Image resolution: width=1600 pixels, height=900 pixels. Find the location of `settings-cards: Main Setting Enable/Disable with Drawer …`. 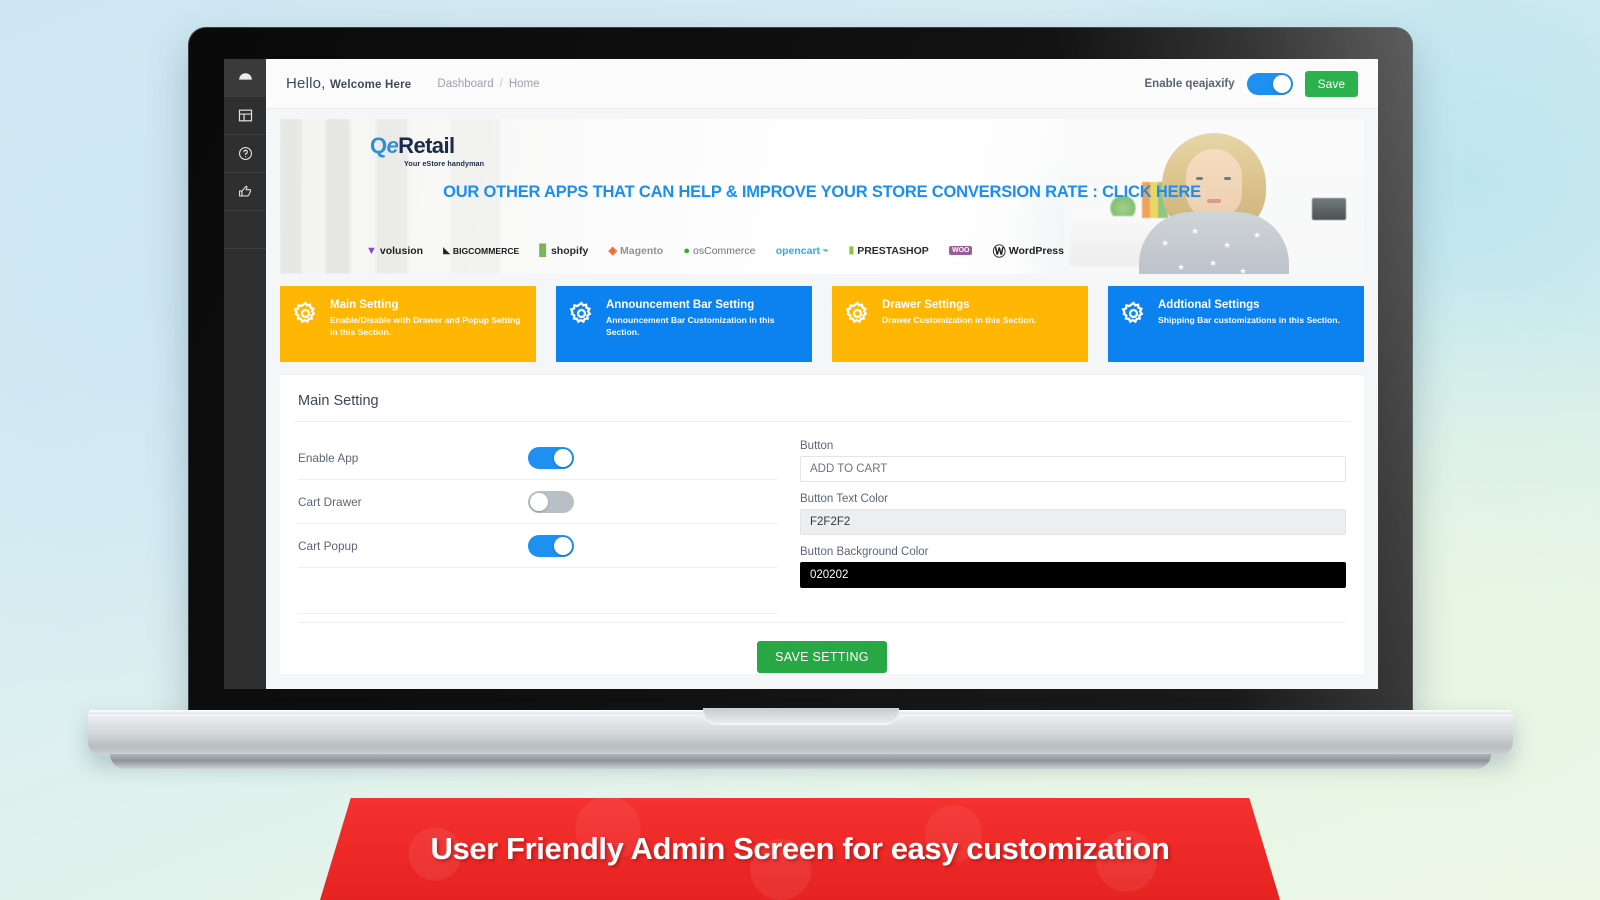

settings-cards: Main Setting Enable/Disable with Drawer … is located at coordinates (822, 324).